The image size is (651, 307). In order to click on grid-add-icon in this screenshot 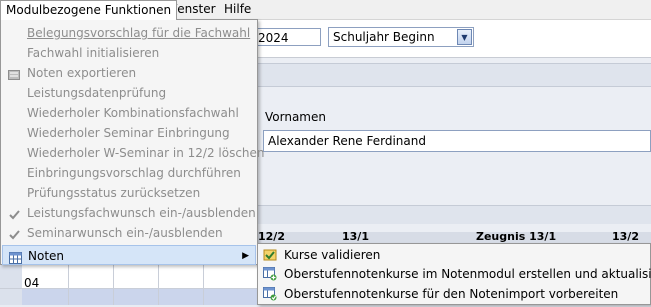, I will do `click(270, 274)`.